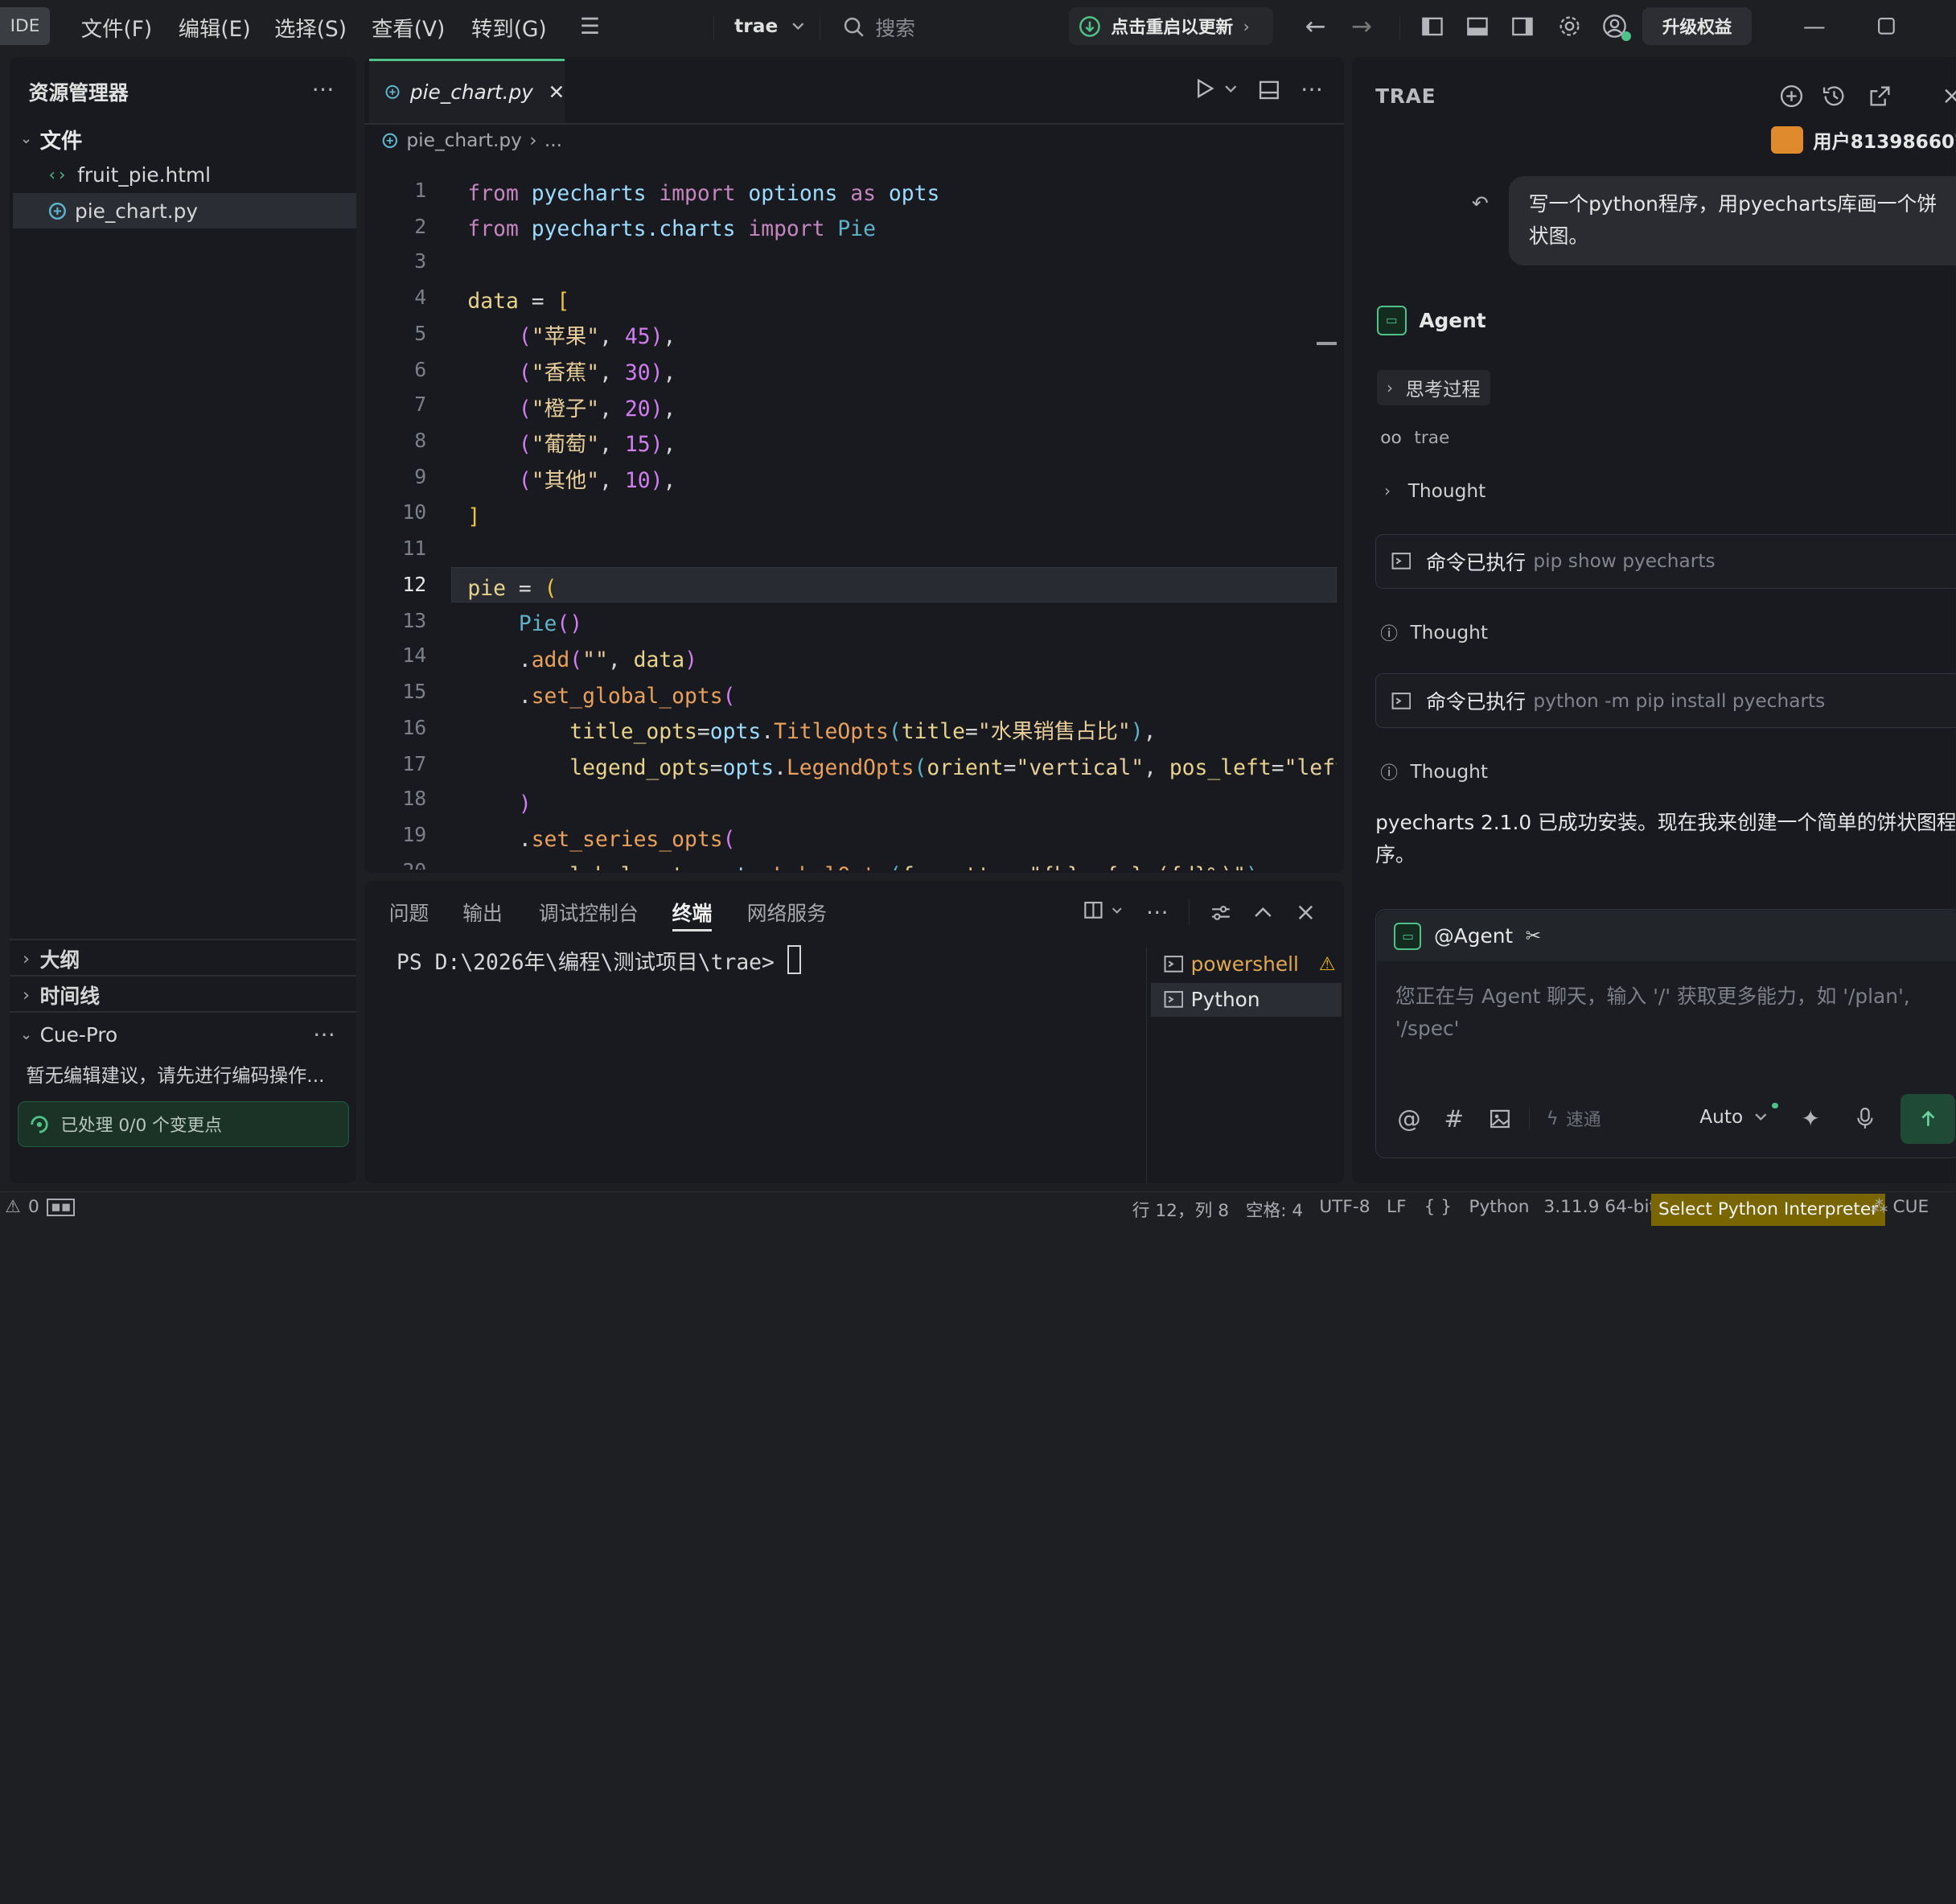 This screenshot has height=1904, width=1956. What do you see at coordinates (1523, 26) in the screenshot?
I see `toggle-right-panel-icon` at bounding box center [1523, 26].